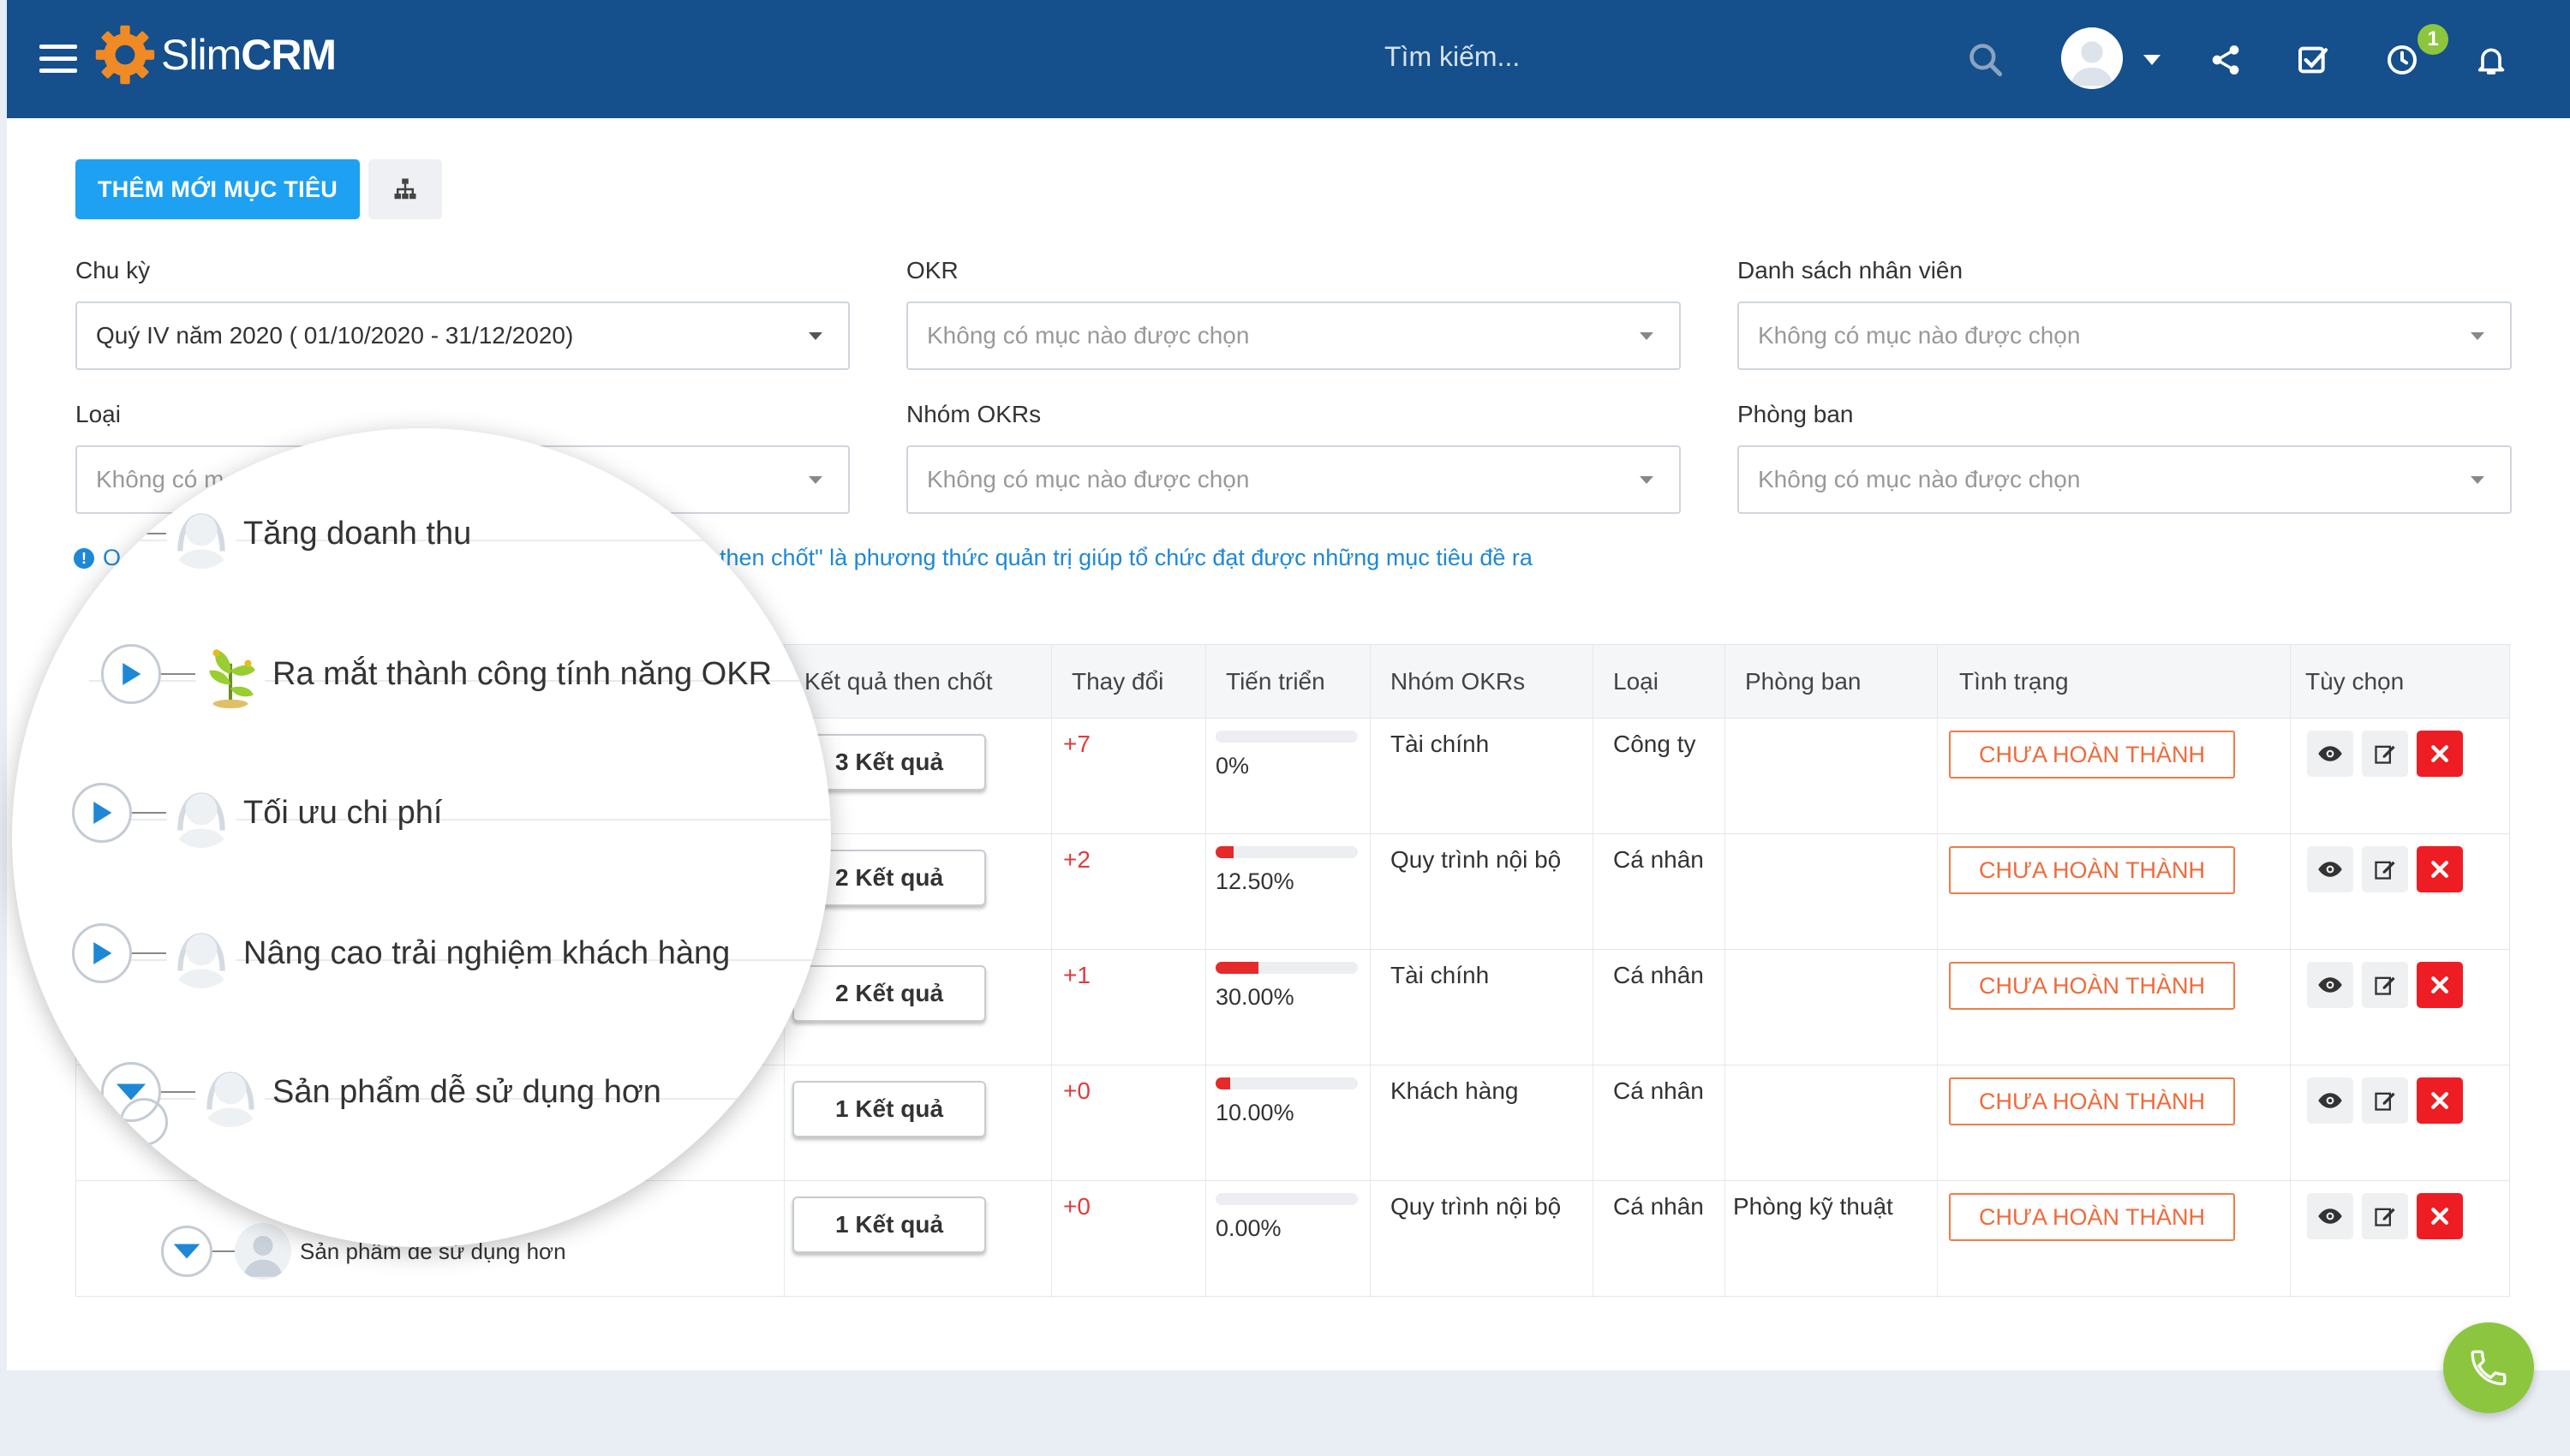  What do you see at coordinates (932, 270) in the screenshot?
I see `okr-label: OKR` at bounding box center [932, 270].